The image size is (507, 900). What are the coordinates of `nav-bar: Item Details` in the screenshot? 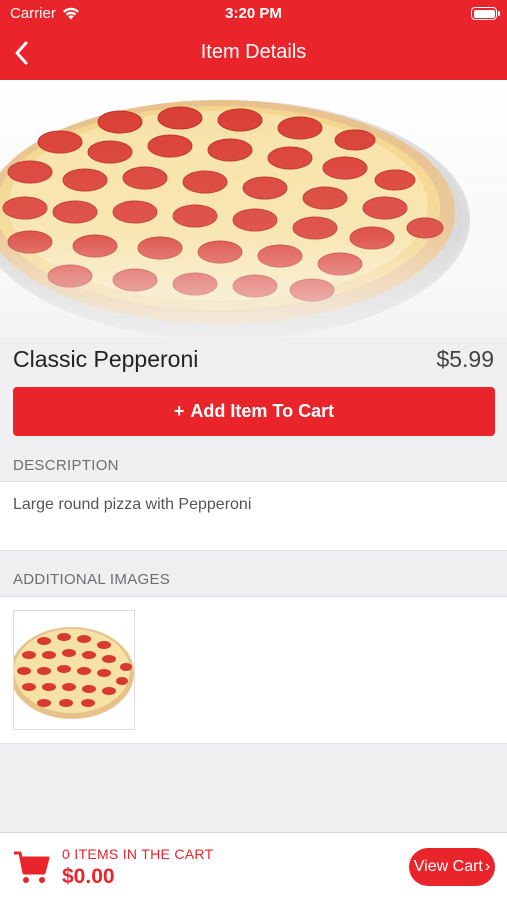 It's located at (253, 54).